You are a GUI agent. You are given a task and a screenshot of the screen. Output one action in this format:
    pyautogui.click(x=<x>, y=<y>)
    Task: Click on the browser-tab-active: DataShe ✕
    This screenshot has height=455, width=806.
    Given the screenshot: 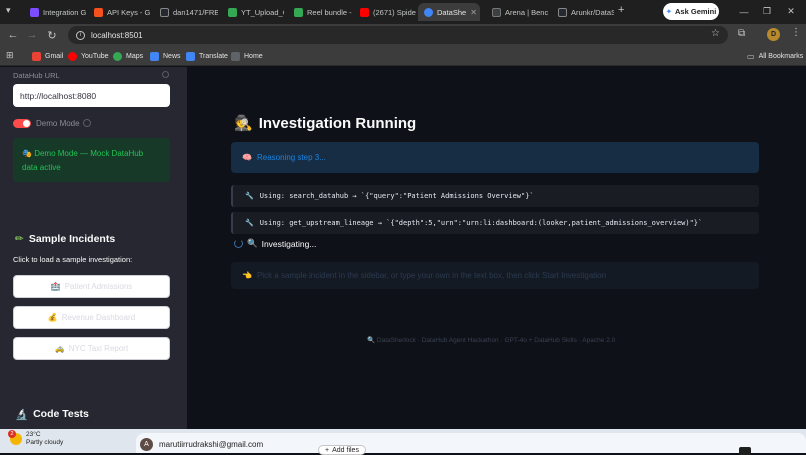 What is the action you would take?
    pyautogui.click(x=449, y=12)
    